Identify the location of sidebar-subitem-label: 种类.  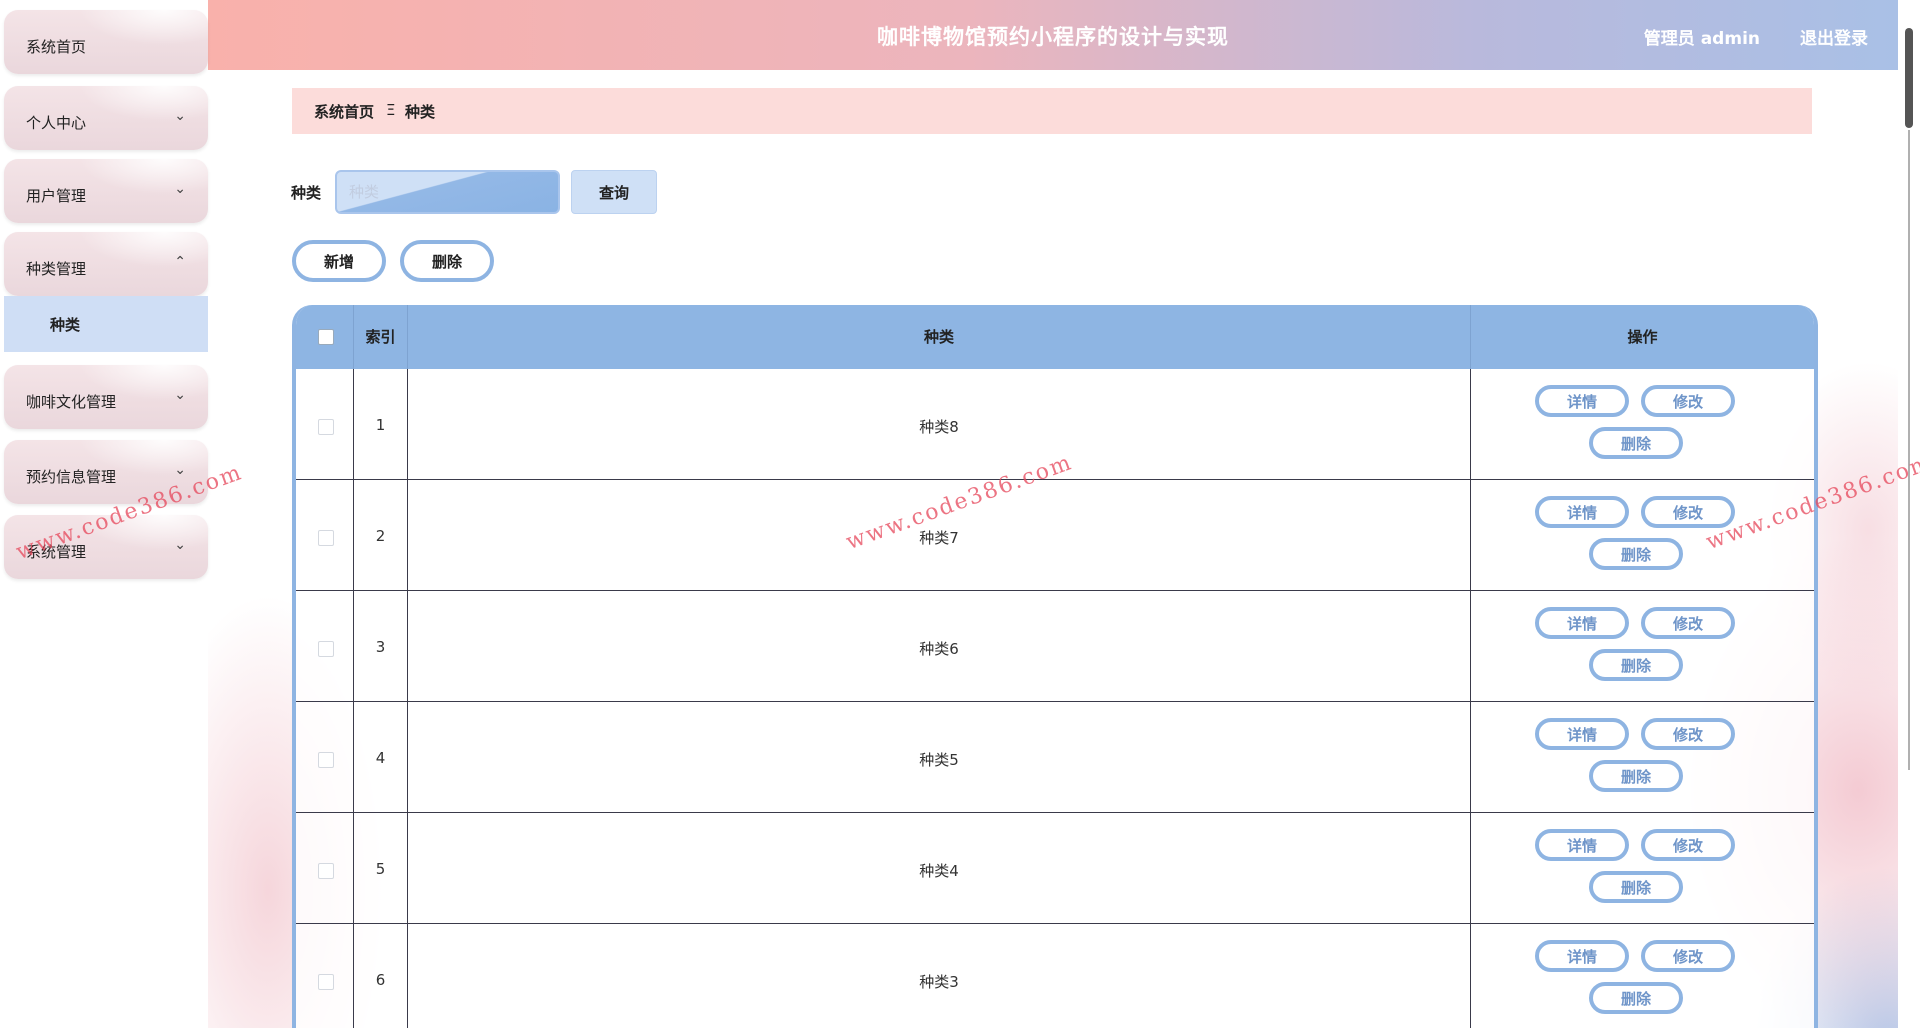
(65, 325).